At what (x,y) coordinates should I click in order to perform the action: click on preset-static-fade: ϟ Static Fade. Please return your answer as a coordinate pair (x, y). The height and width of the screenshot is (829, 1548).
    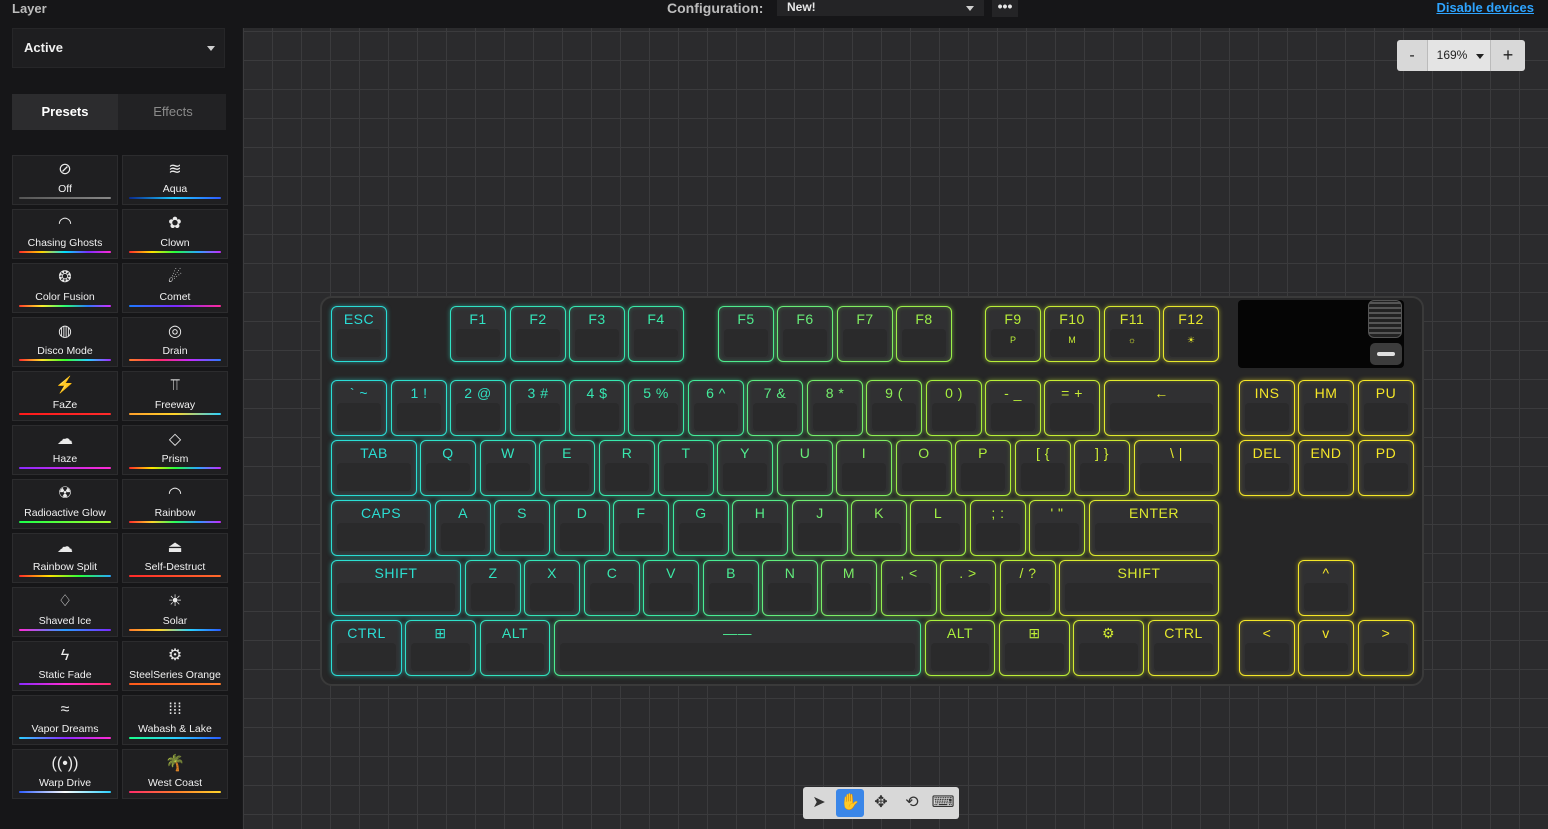
    Looking at the image, I should click on (65, 666).